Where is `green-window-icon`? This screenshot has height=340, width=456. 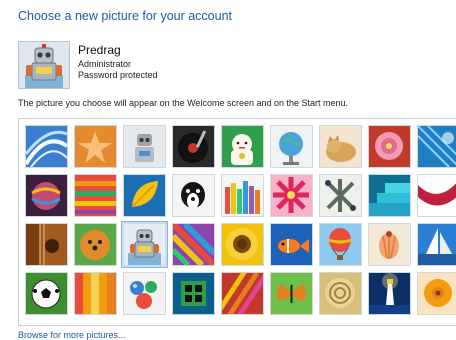
green-window-icon is located at coordinates (193, 293).